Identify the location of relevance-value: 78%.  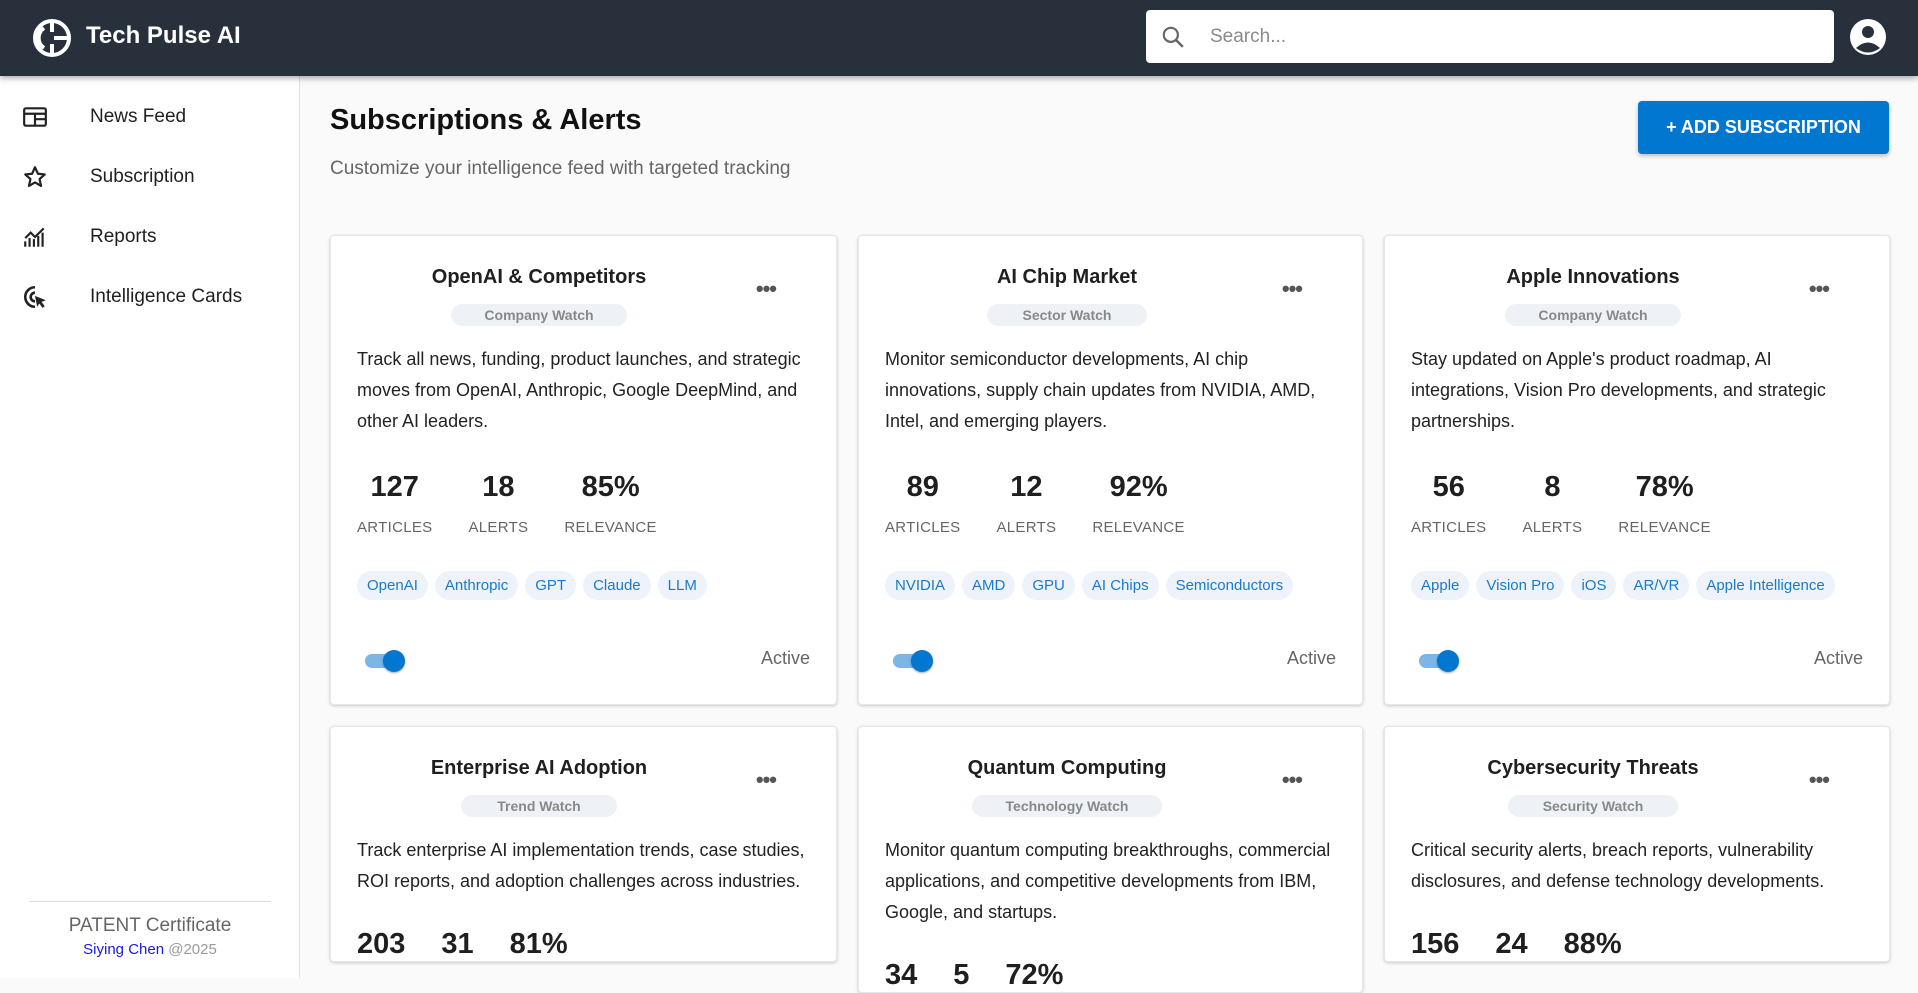
(1664, 487).